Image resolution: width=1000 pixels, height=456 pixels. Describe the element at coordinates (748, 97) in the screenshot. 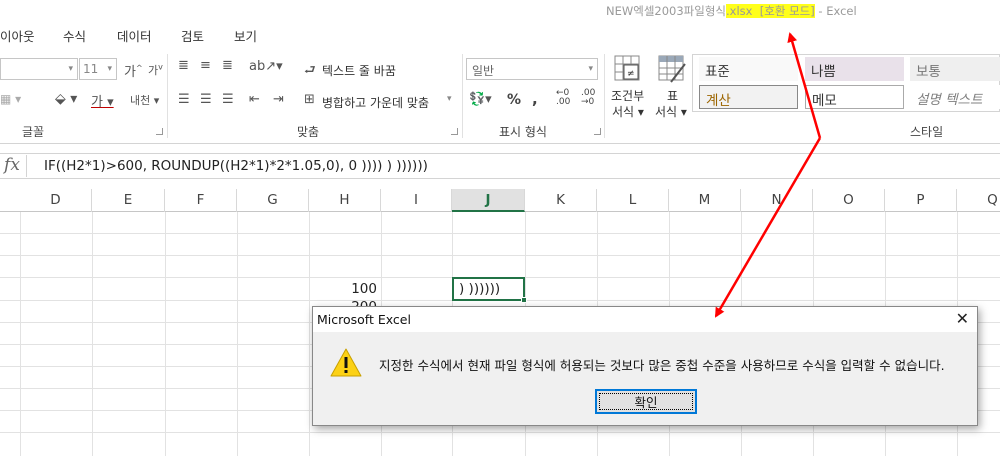

I see `style-calculation: 계산` at that location.